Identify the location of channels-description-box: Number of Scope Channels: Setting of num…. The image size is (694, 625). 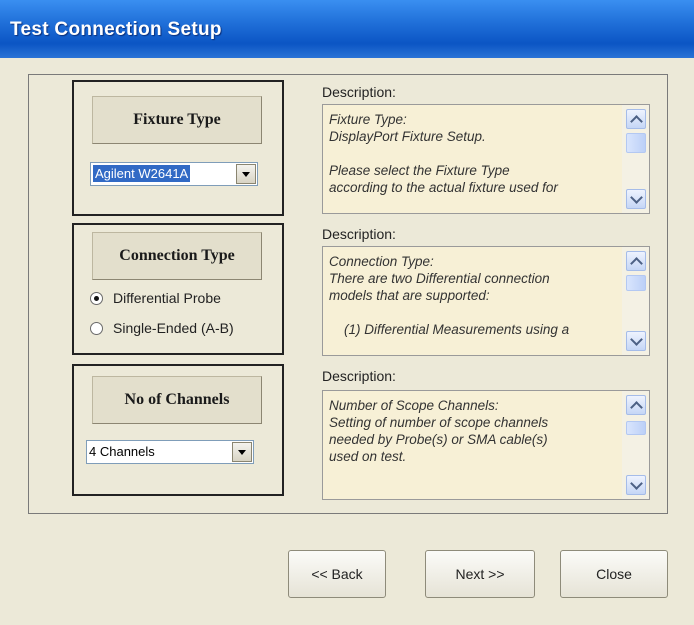
(486, 445).